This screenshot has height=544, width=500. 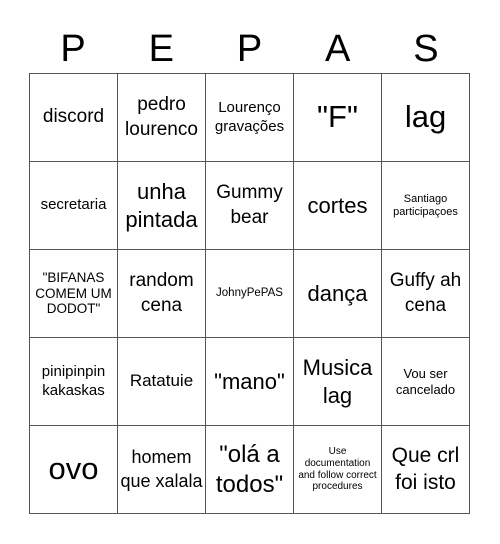 What do you see at coordinates (250, 382) in the screenshot?
I see `bingo-cell: "mano"` at bounding box center [250, 382].